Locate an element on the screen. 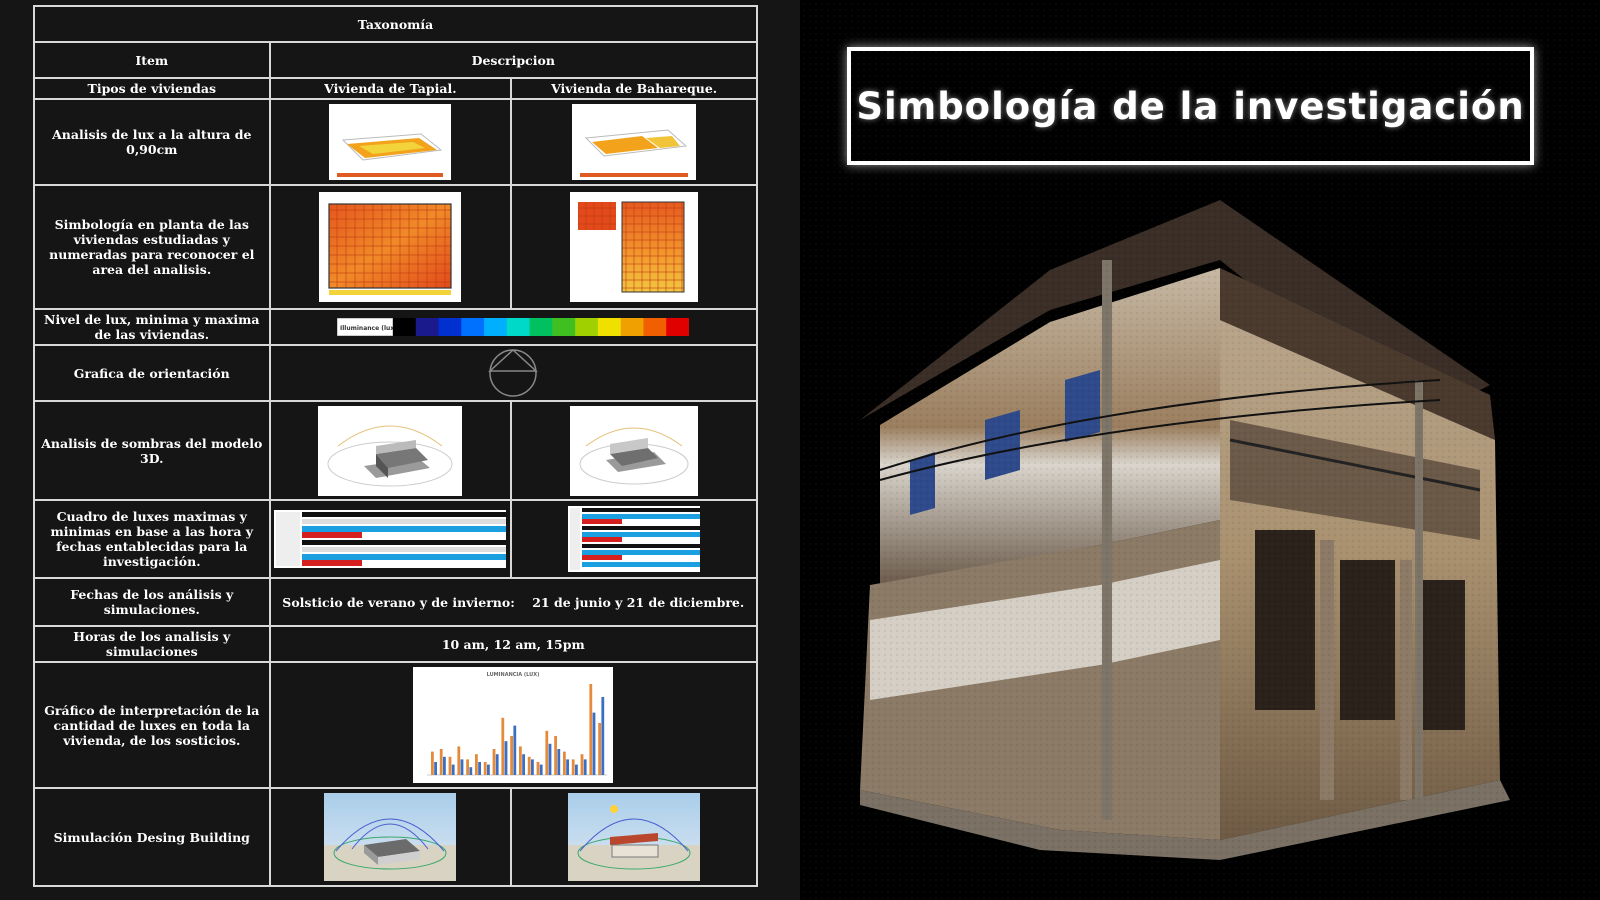 Image resolution: width=1600 pixels, height=900 pixels. legend-label: Illuminance (lux) is located at coordinates (368, 328).